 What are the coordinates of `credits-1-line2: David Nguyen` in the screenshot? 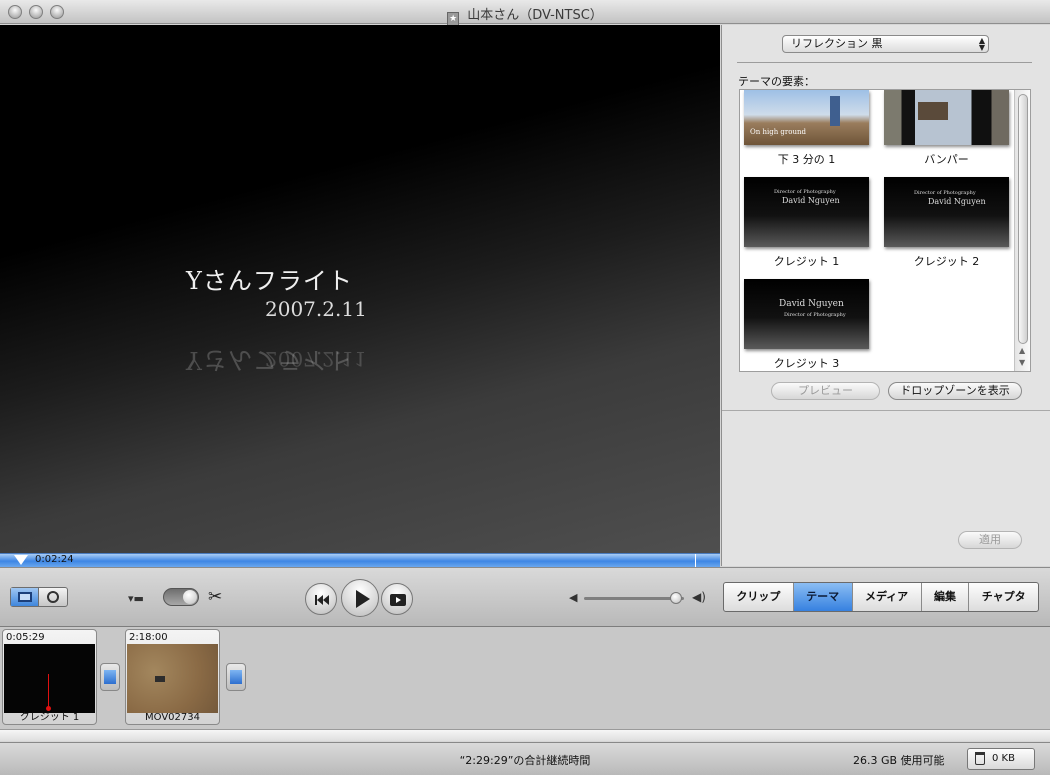 It's located at (811, 200).